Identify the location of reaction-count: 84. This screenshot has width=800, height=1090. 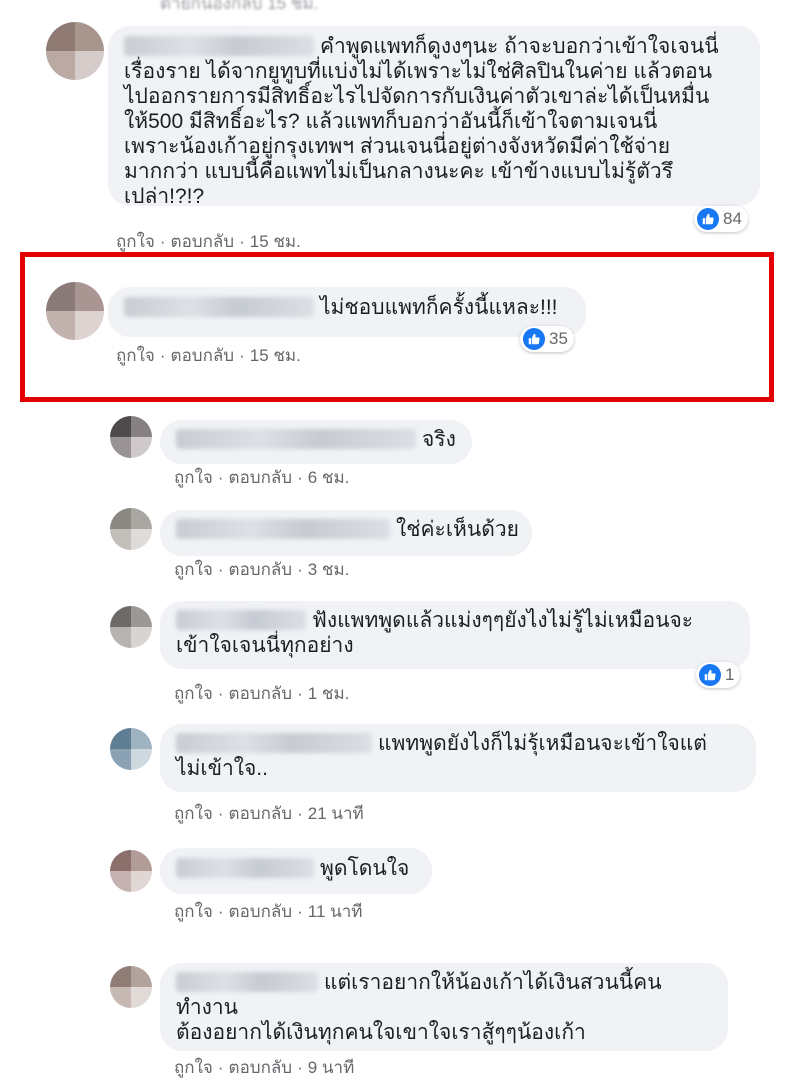
(721, 219).